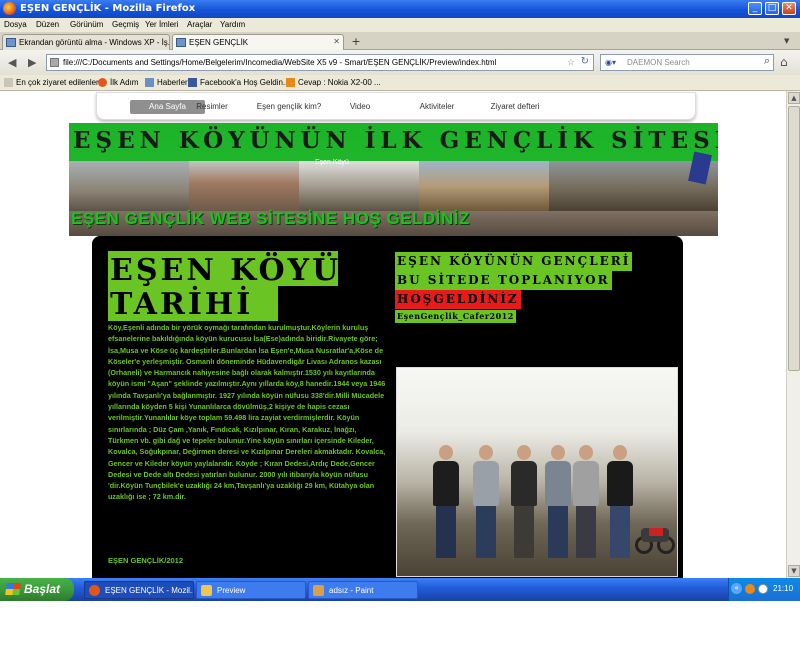  What do you see at coordinates (290, 82) in the screenshot?
I see `dh-icon` at bounding box center [290, 82].